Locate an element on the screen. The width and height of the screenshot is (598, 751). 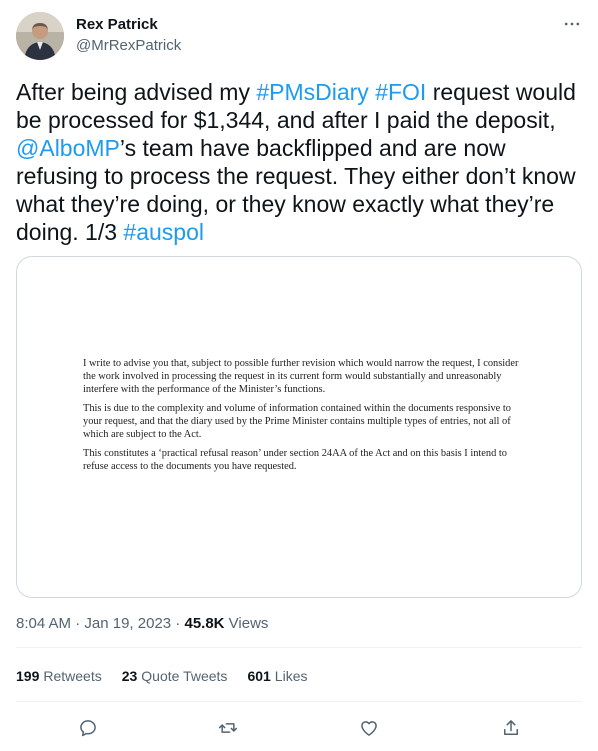
quote-tweets-stat: 23 Quote Tweets is located at coordinates (175, 676).